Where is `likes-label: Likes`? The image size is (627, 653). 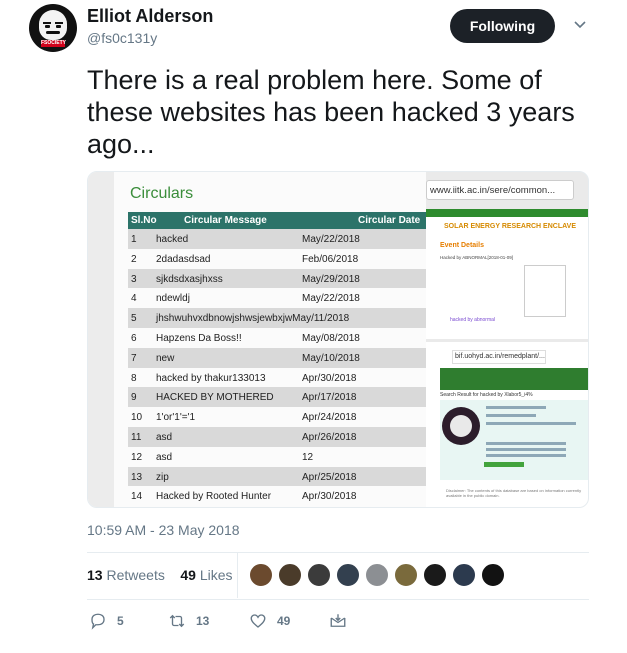 likes-label: Likes is located at coordinates (216, 575).